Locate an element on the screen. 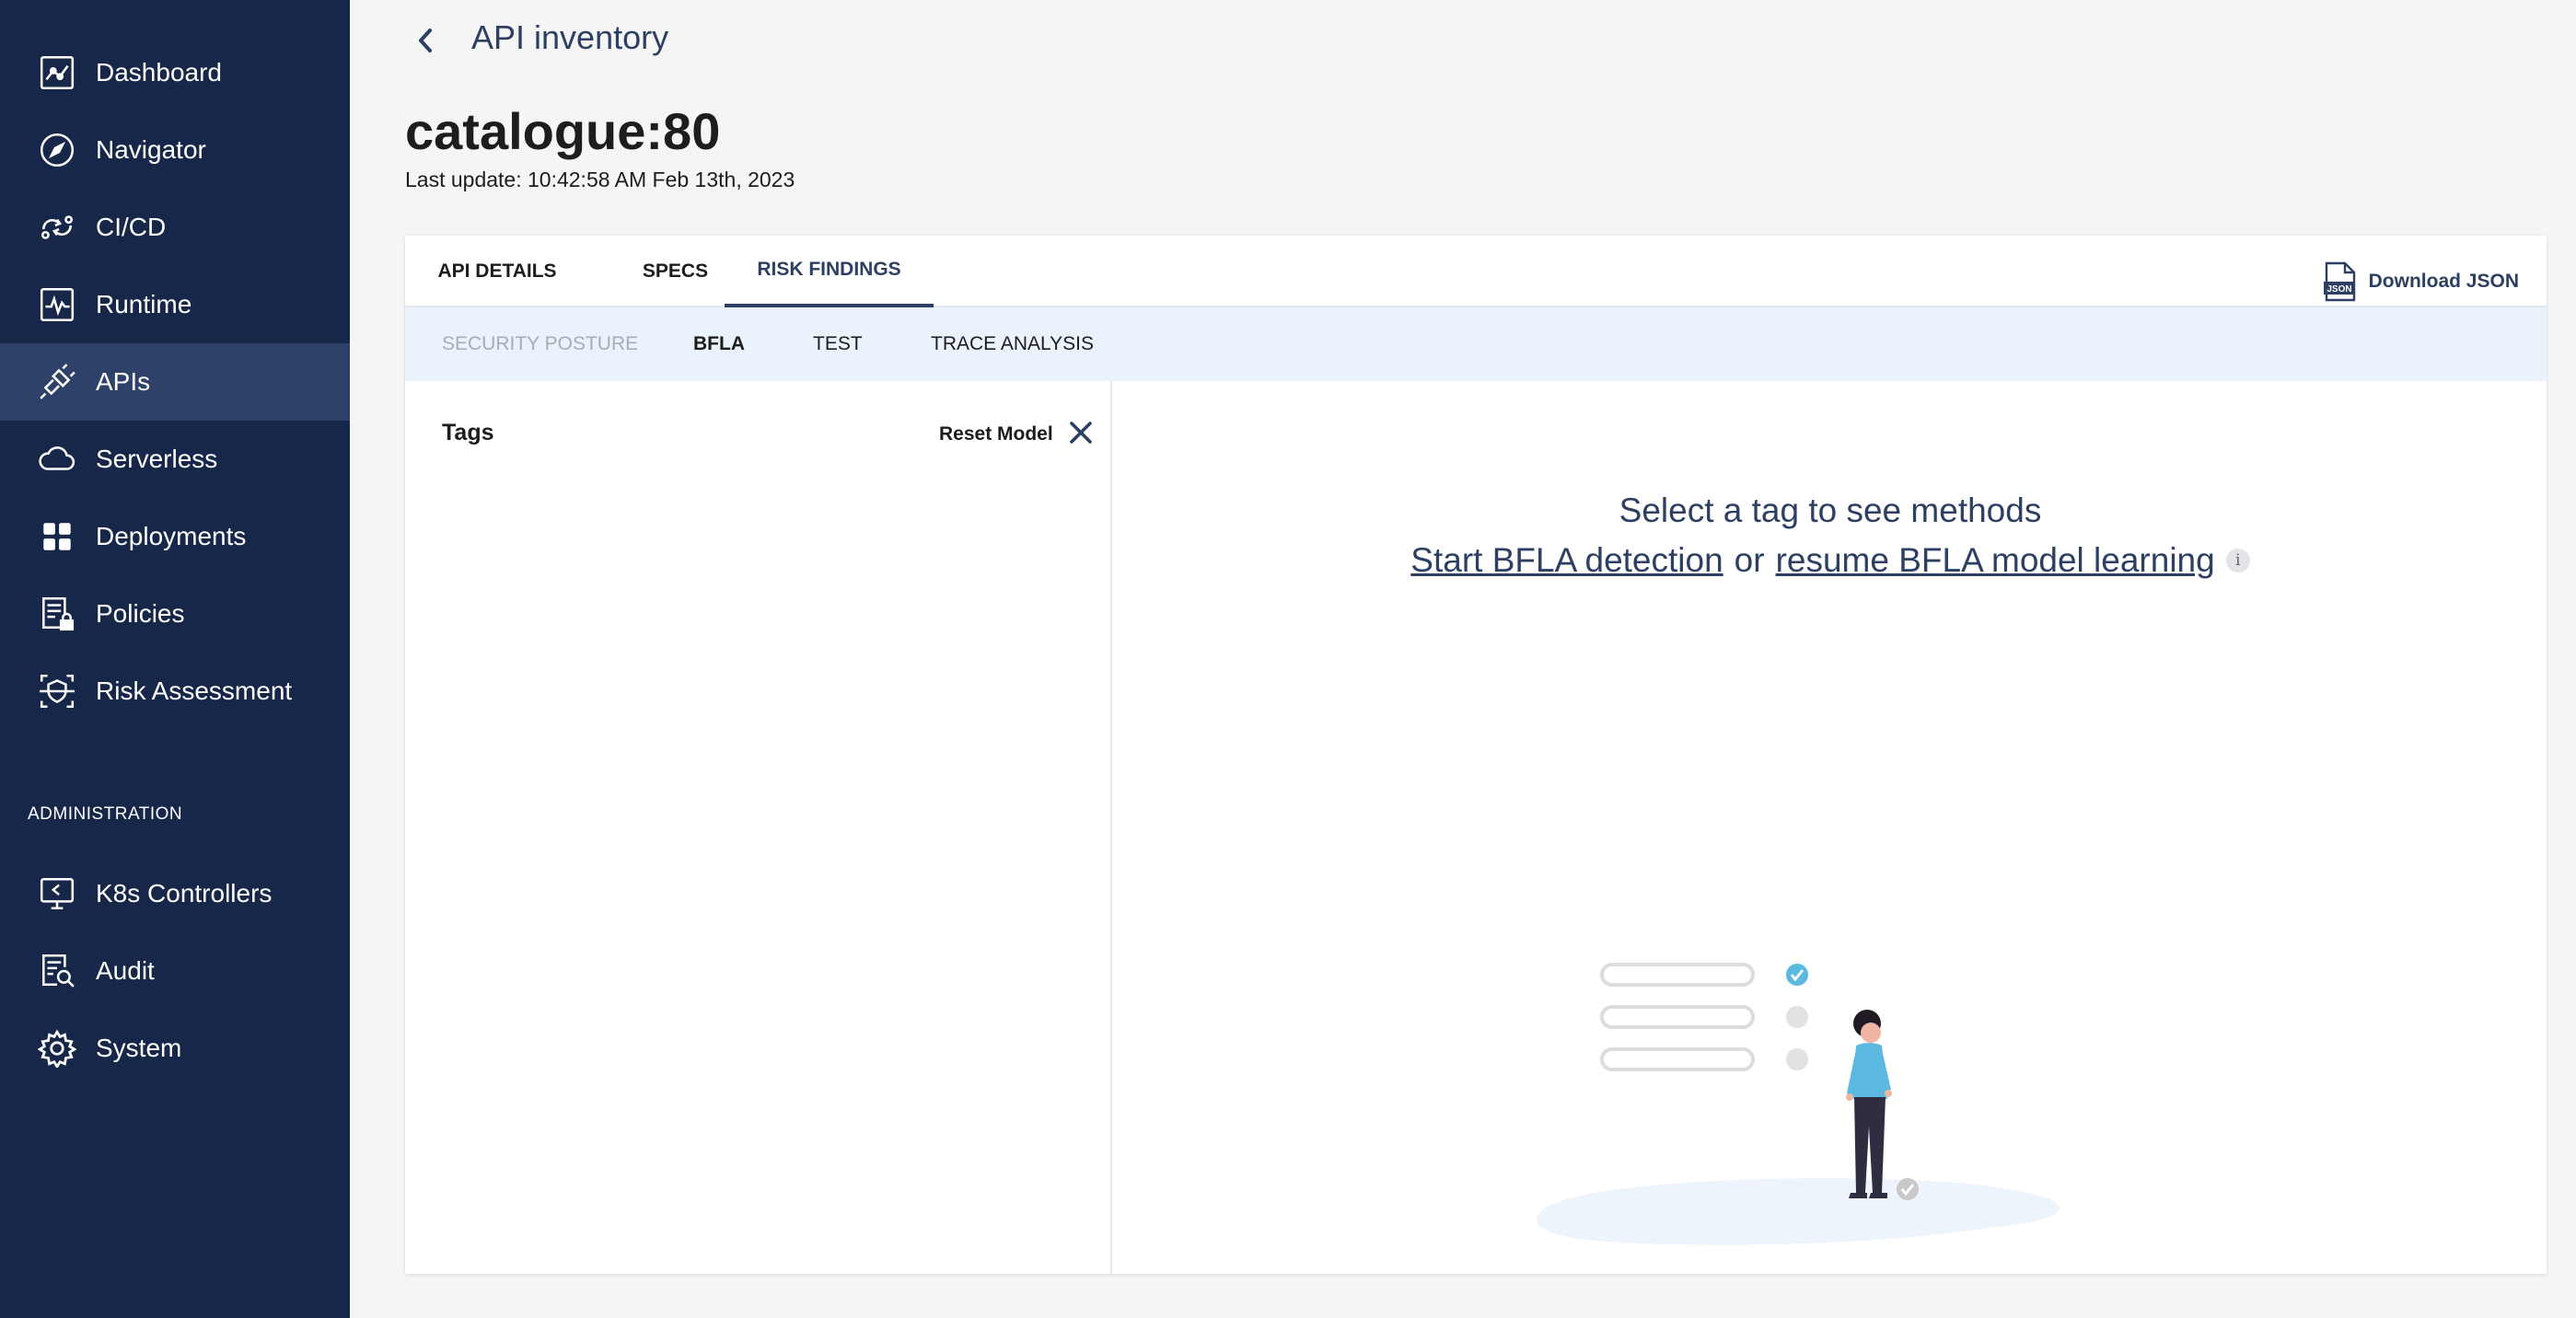 The height and width of the screenshot is (1318, 2576). tab-risk-findings: RISK FINDINGS is located at coordinates (829, 271).